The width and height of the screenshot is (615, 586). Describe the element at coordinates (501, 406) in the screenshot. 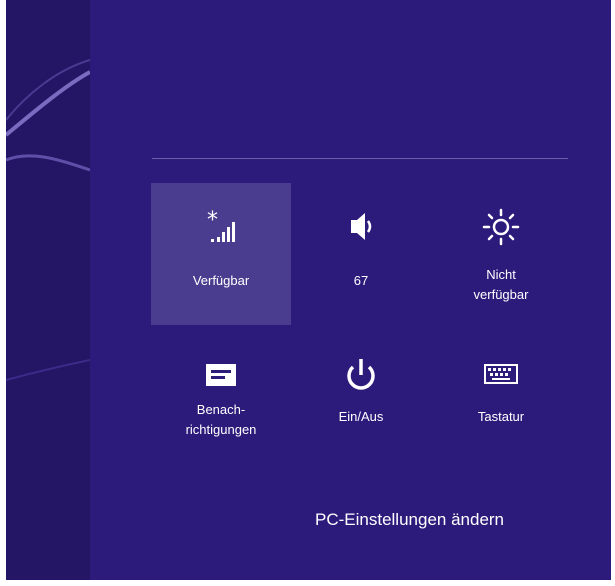

I see `tile-keyboard: Tastatur` at that location.